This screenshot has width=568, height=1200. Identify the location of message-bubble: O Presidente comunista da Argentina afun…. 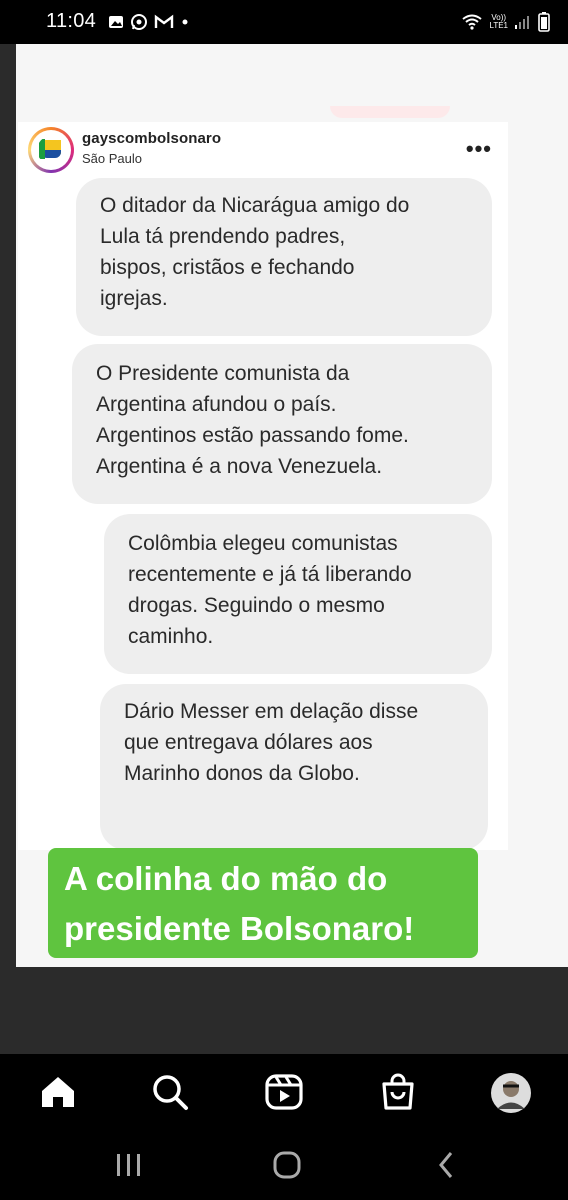
(282, 424).